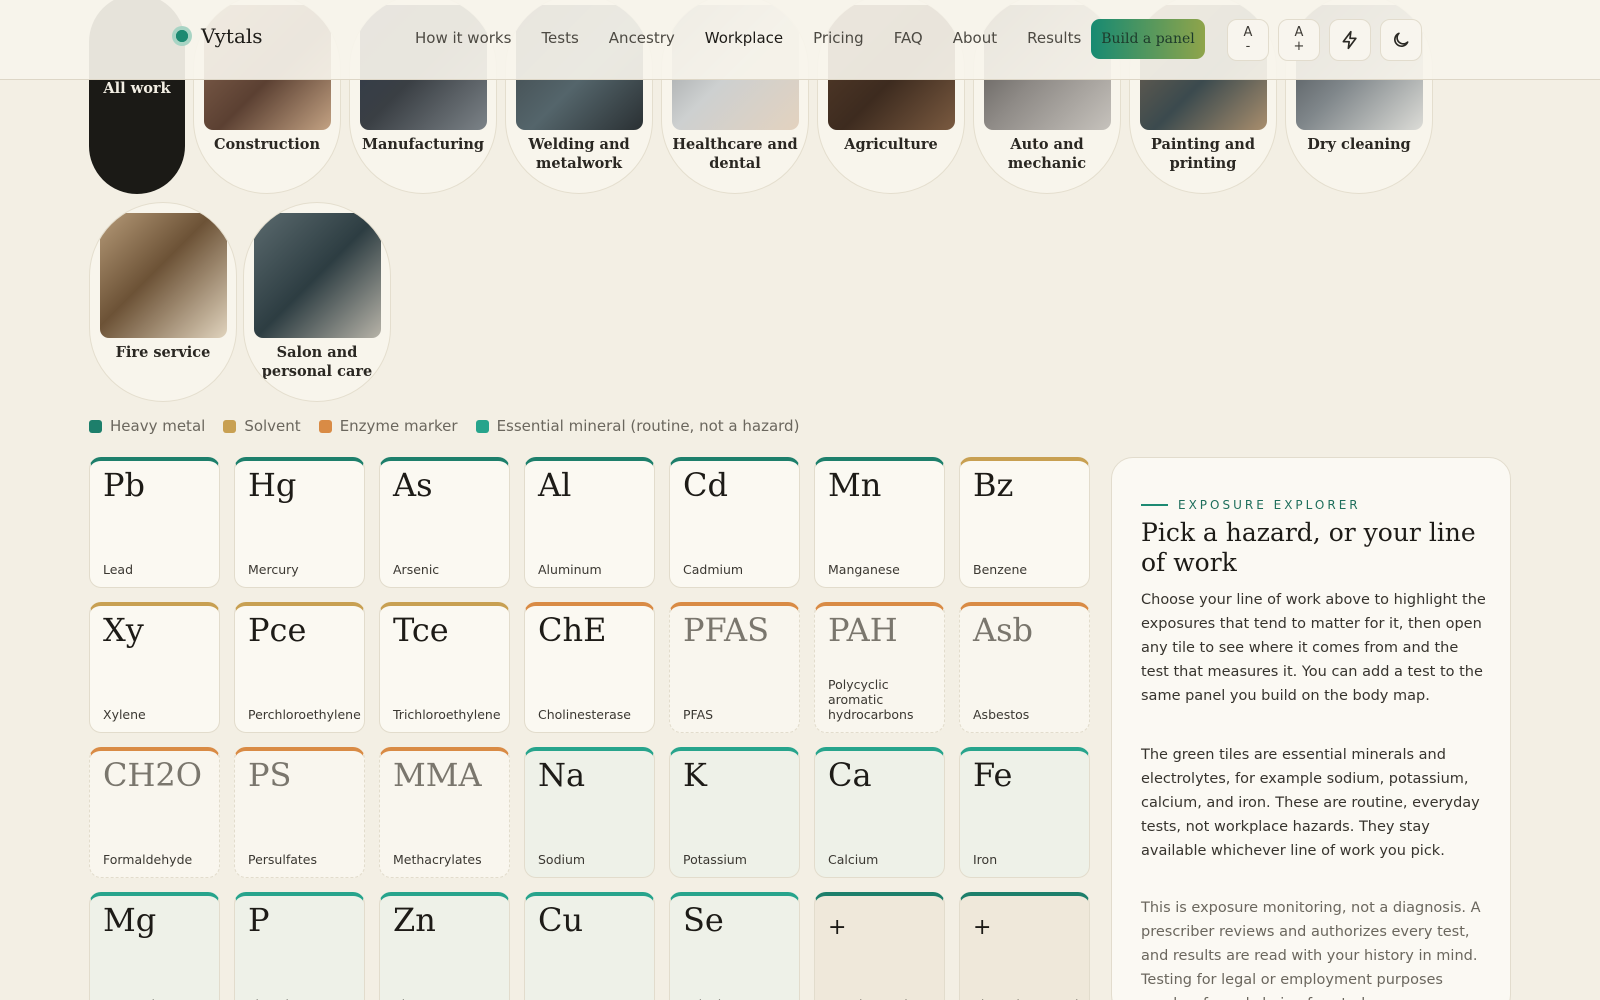 The image size is (1600, 1000). What do you see at coordinates (299, 946) in the screenshot?
I see `tile-phosphate: PPhosphate` at bounding box center [299, 946].